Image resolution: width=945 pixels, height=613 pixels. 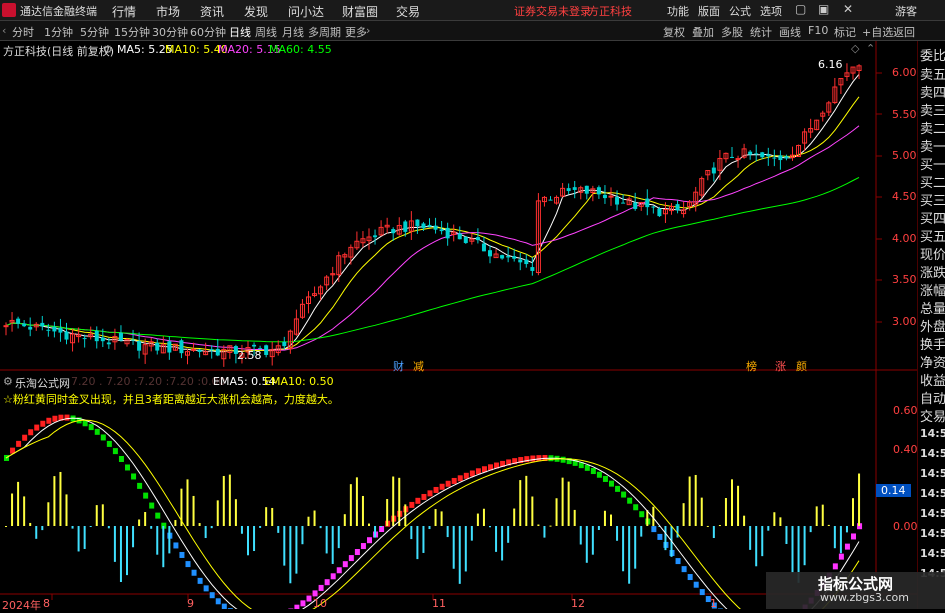 I want to click on trade-time: 14:56, so click(x=932, y=533).